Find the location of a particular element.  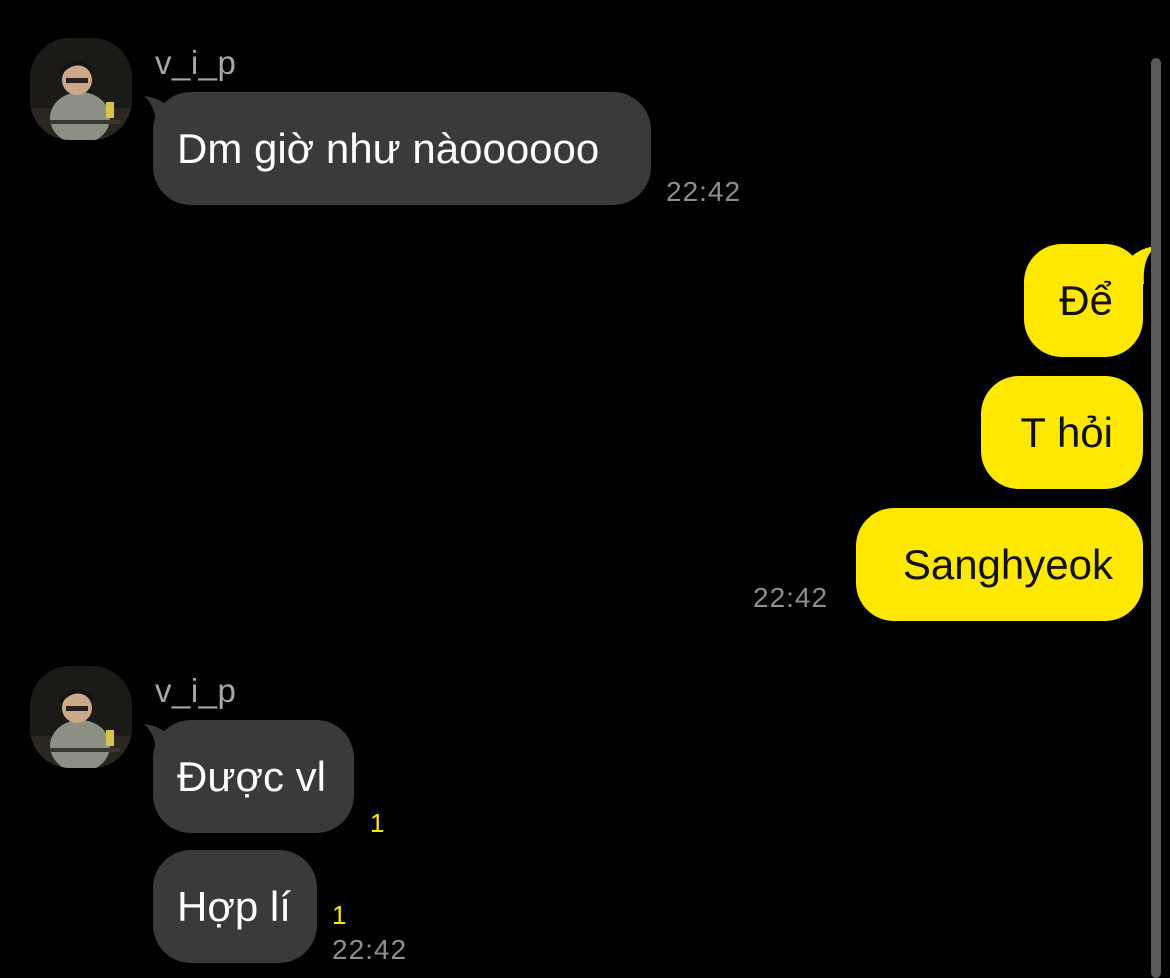

outgoing-message-bubble: T hỏi is located at coordinates (1062, 432).